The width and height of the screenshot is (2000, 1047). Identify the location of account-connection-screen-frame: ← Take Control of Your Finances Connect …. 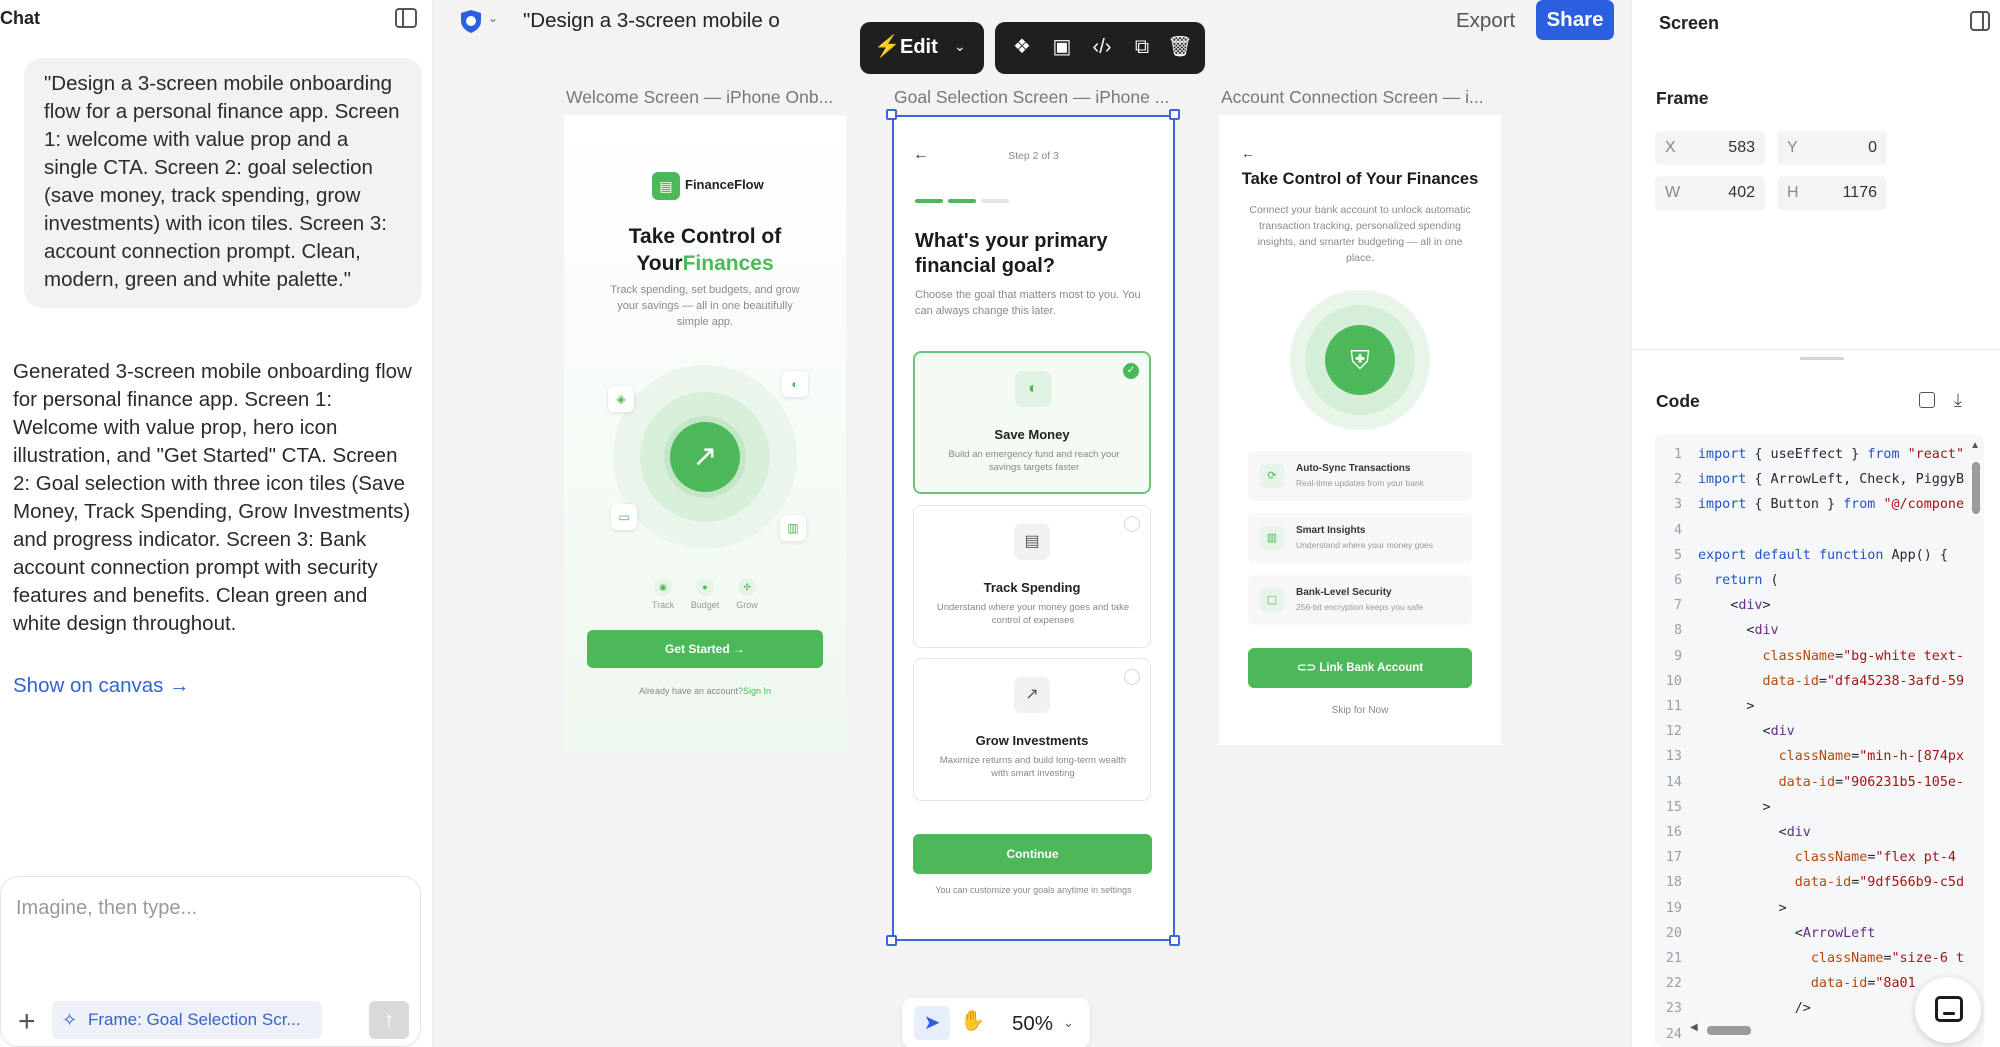
(1360, 430).